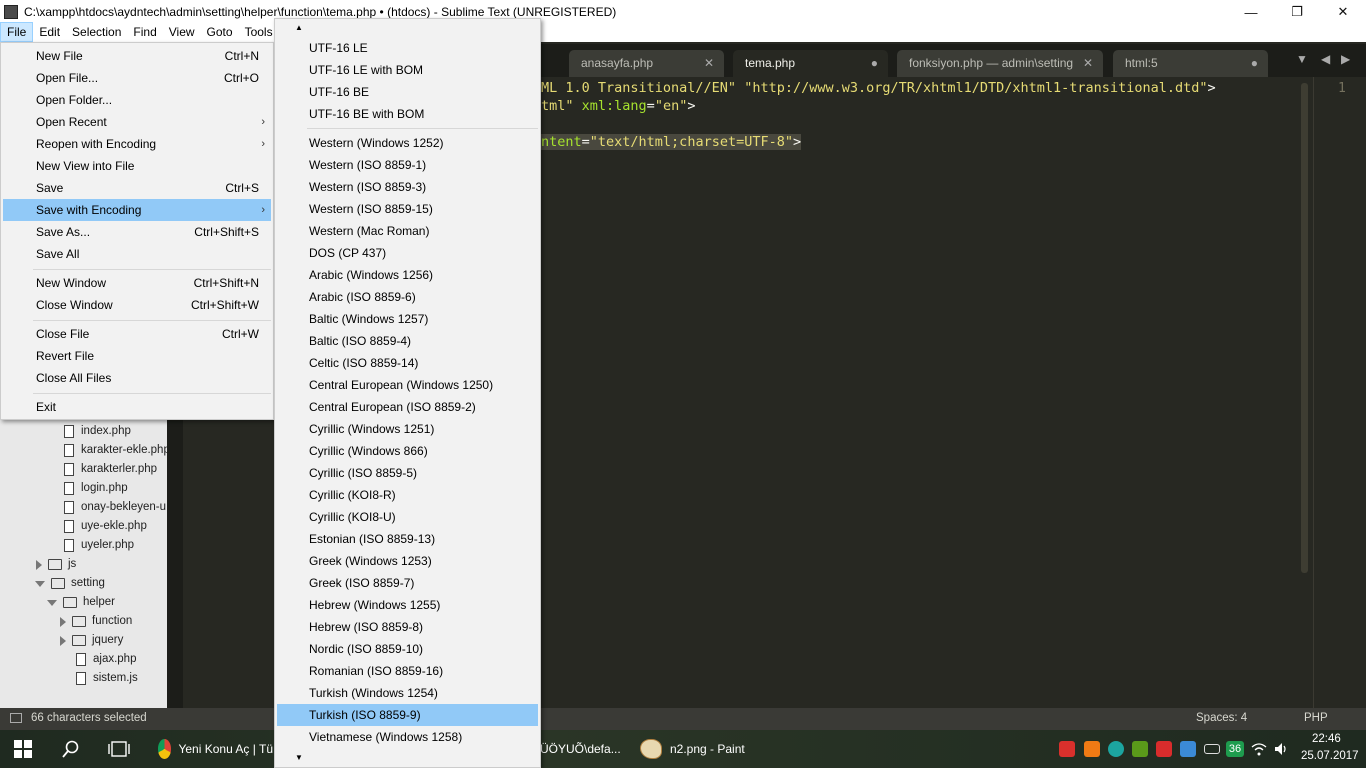  What do you see at coordinates (407, 165) in the screenshot?
I see `encoding-item: Western (ISO 8859-1)` at bounding box center [407, 165].